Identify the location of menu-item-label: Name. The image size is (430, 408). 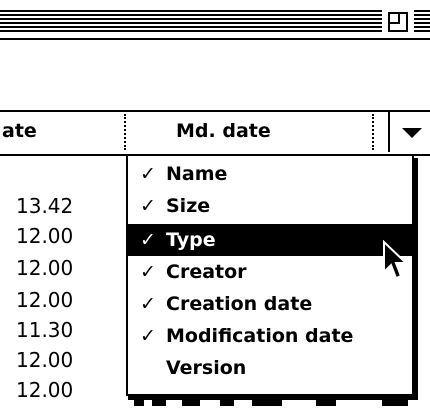
(197, 174).